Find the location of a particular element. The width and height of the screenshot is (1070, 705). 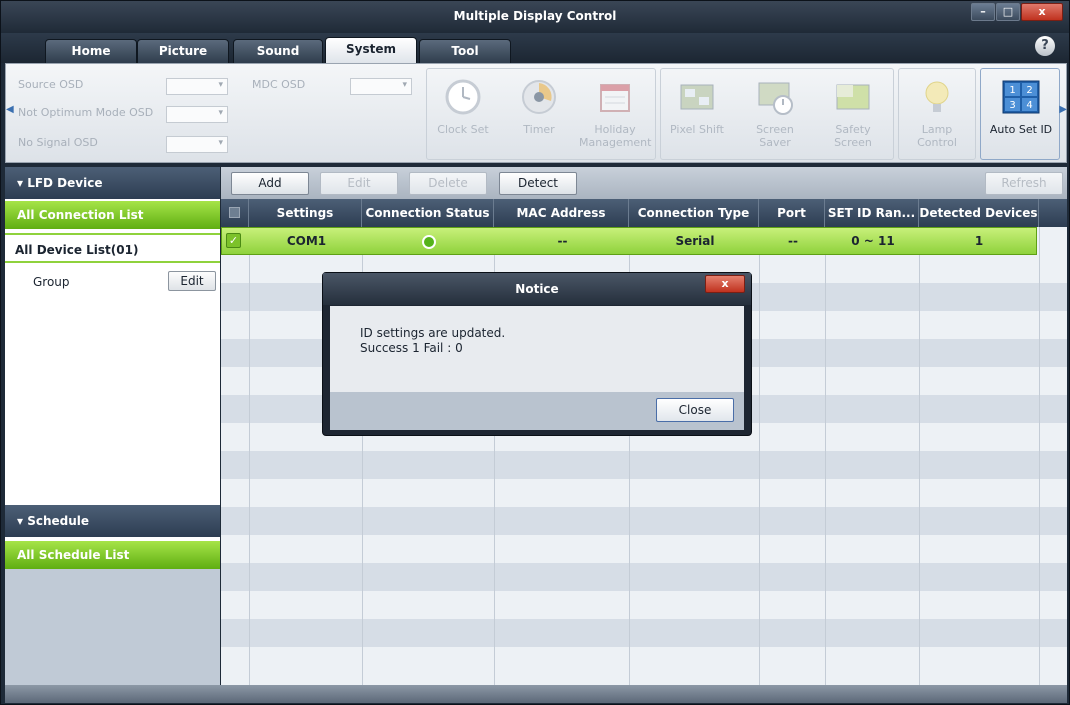

cell-mac-address: -- is located at coordinates (562, 241).